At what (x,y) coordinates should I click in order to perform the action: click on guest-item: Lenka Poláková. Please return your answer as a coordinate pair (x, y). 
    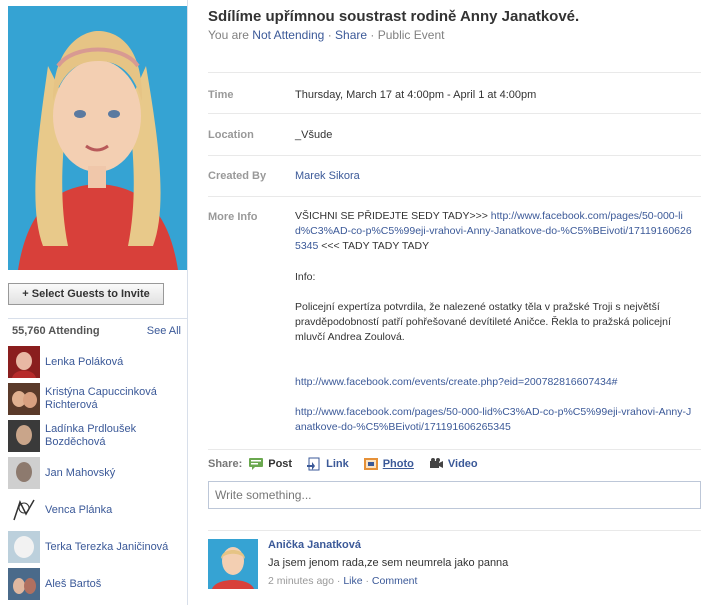
    Looking at the image, I should click on (97, 362).